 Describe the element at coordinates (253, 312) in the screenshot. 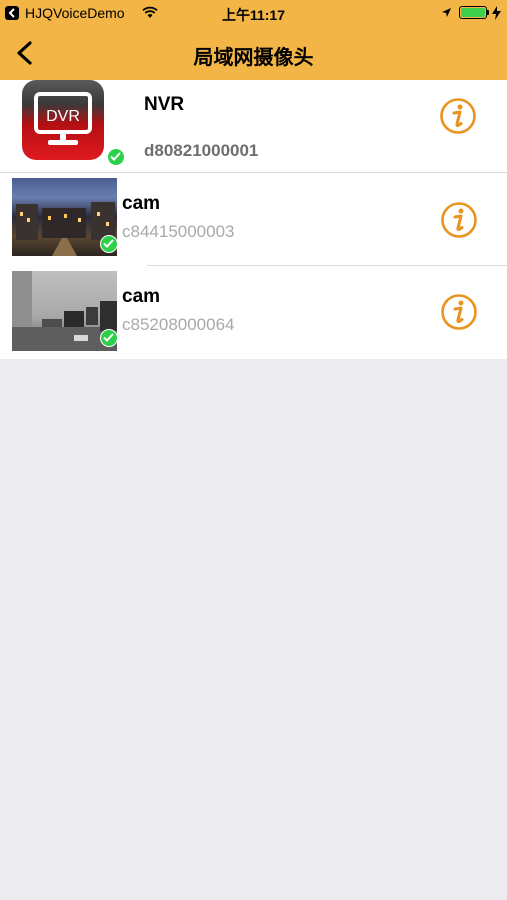

I see `device-row-cam: cam c85208000064` at that location.